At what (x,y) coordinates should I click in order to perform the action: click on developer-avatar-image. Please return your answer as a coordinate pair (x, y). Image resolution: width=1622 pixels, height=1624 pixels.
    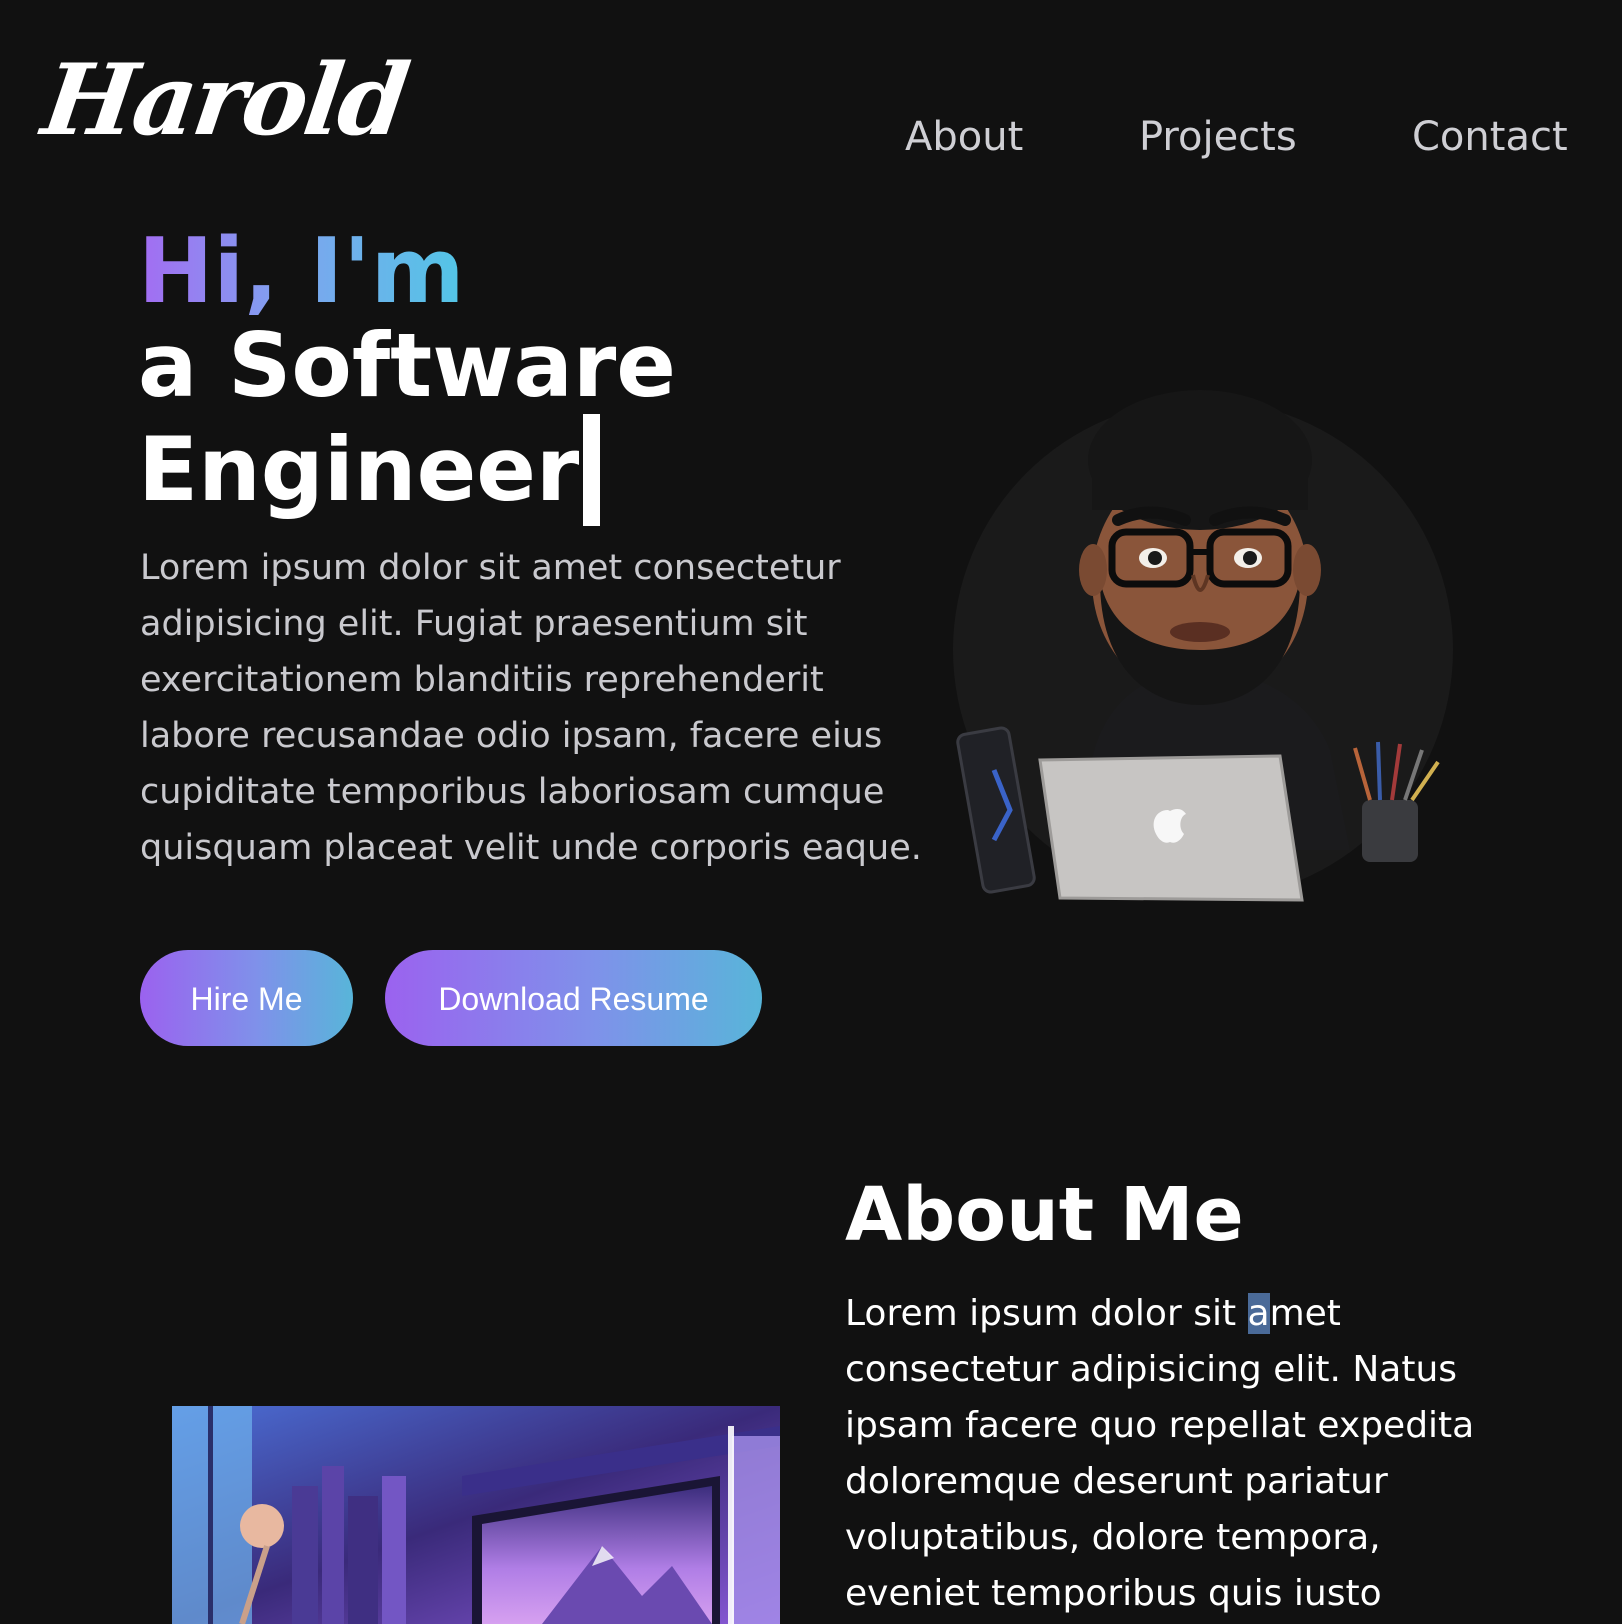
    Looking at the image, I should click on (1198, 646).